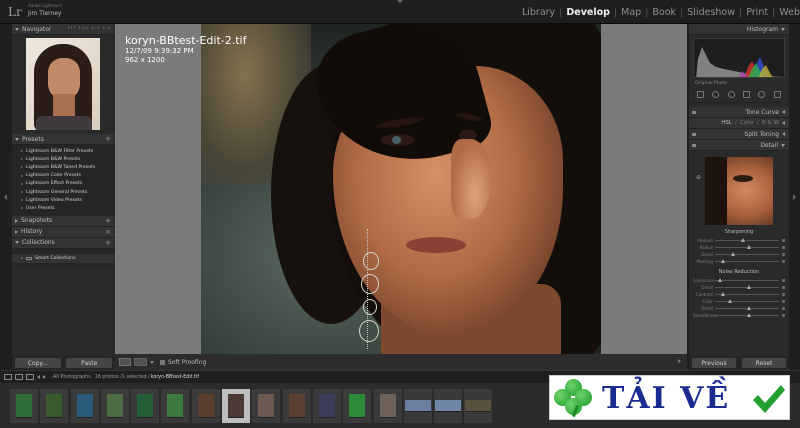 This screenshot has width=800, height=428. Describe the element at coordinates (63, 176) in the screenshot. I see `preset-folder-item: Lightroom Color Presets` at that location.